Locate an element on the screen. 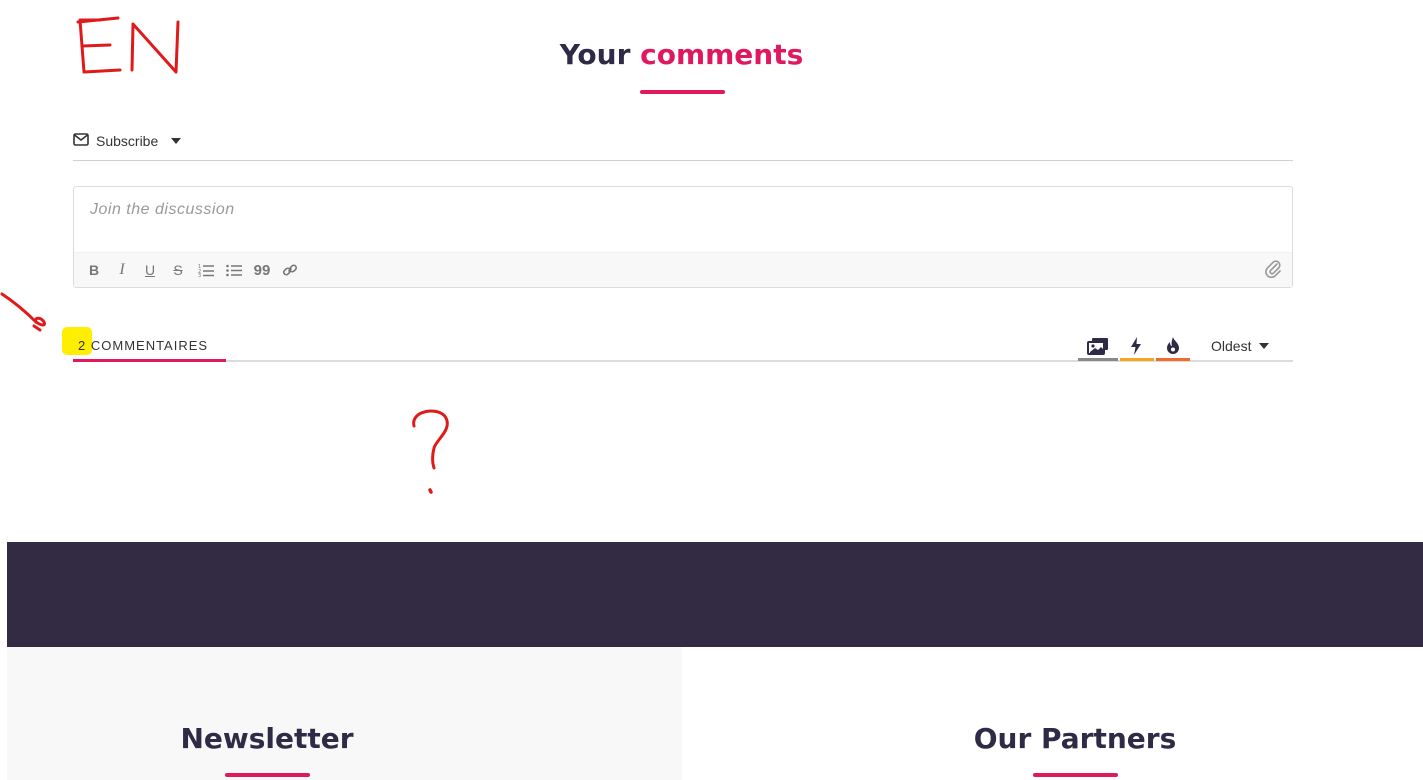  comments-label: COMMENTAIRES is located at coordinates (149, 345).